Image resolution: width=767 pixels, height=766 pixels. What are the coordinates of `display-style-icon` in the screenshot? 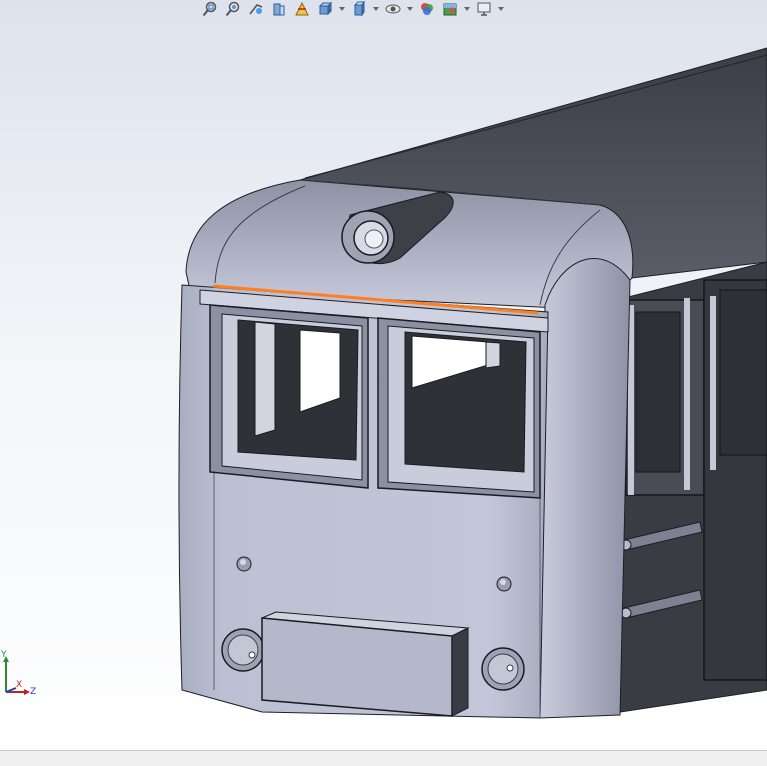 It's located at (359, 9).